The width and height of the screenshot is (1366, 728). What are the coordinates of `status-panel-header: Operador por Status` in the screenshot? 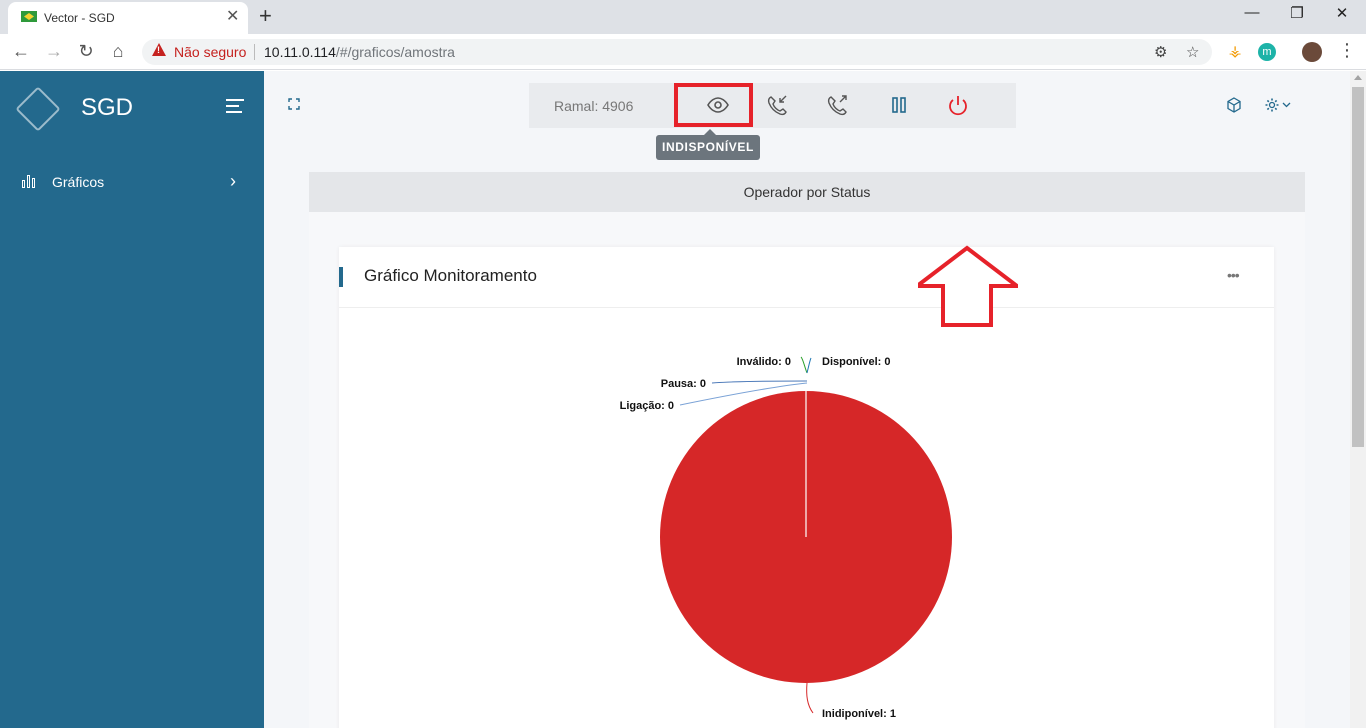 It's located at (807, 192).